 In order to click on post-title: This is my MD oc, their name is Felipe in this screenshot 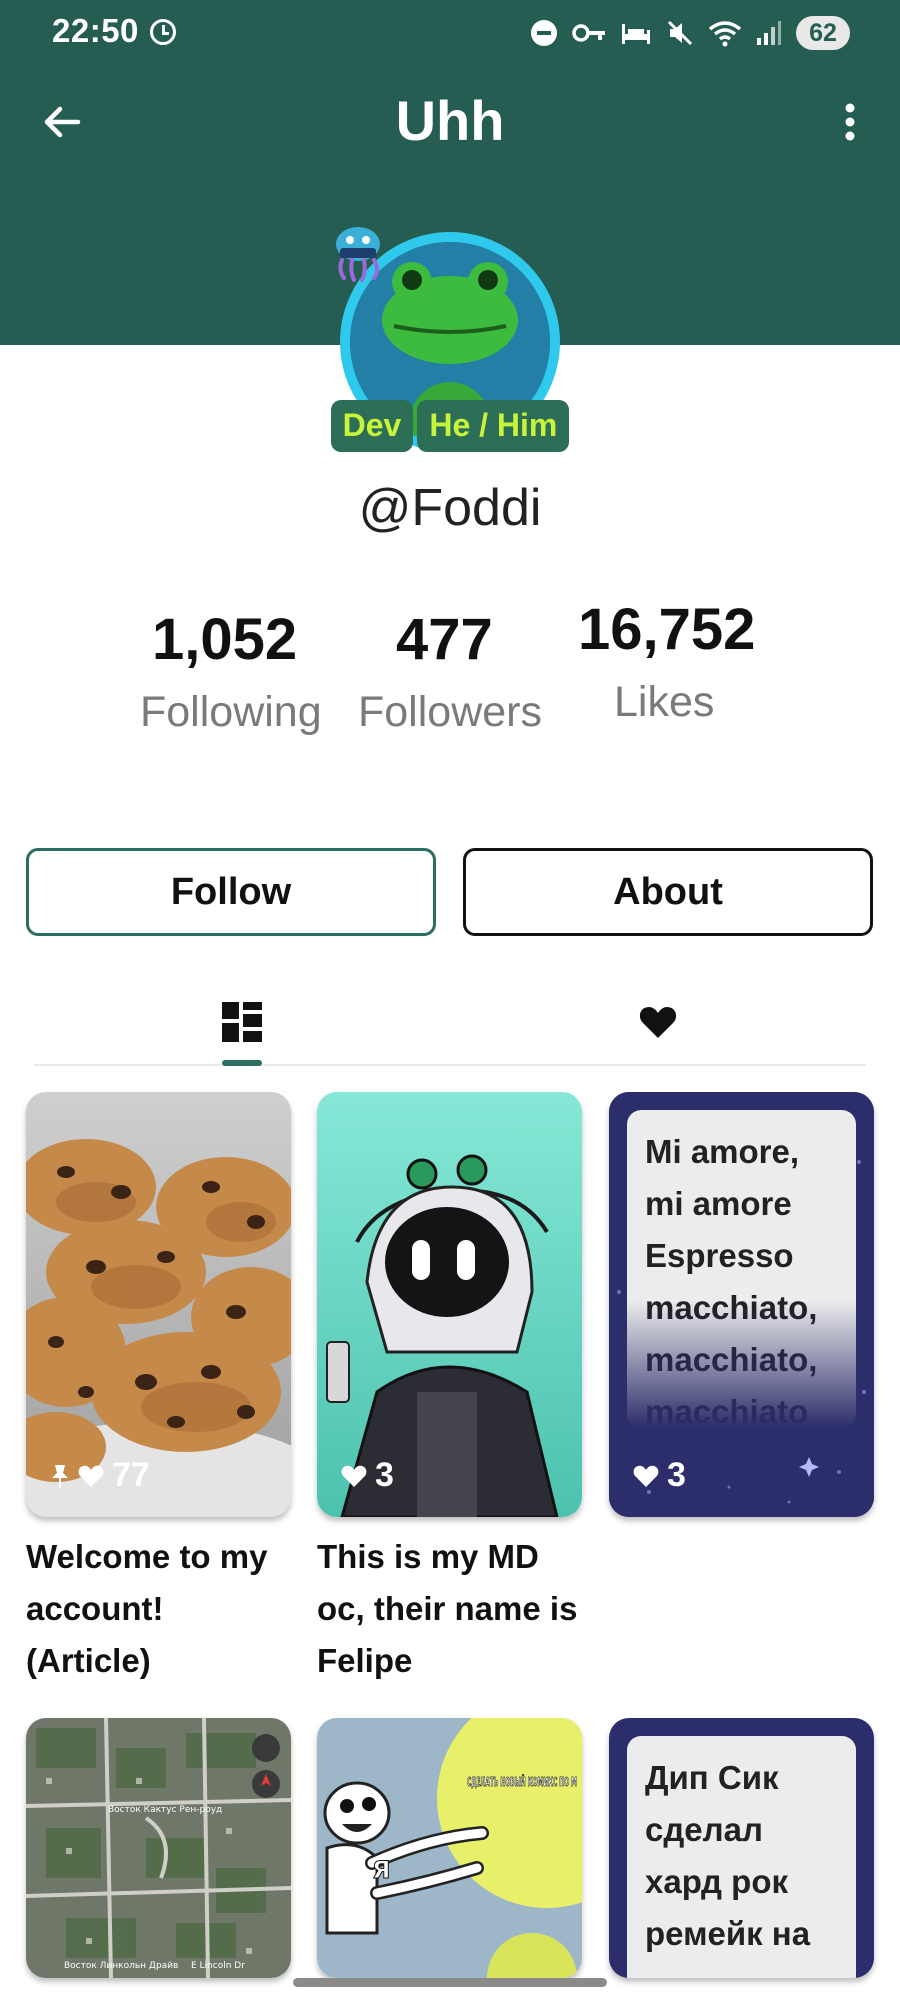, I will do `click(447, 1608)`.